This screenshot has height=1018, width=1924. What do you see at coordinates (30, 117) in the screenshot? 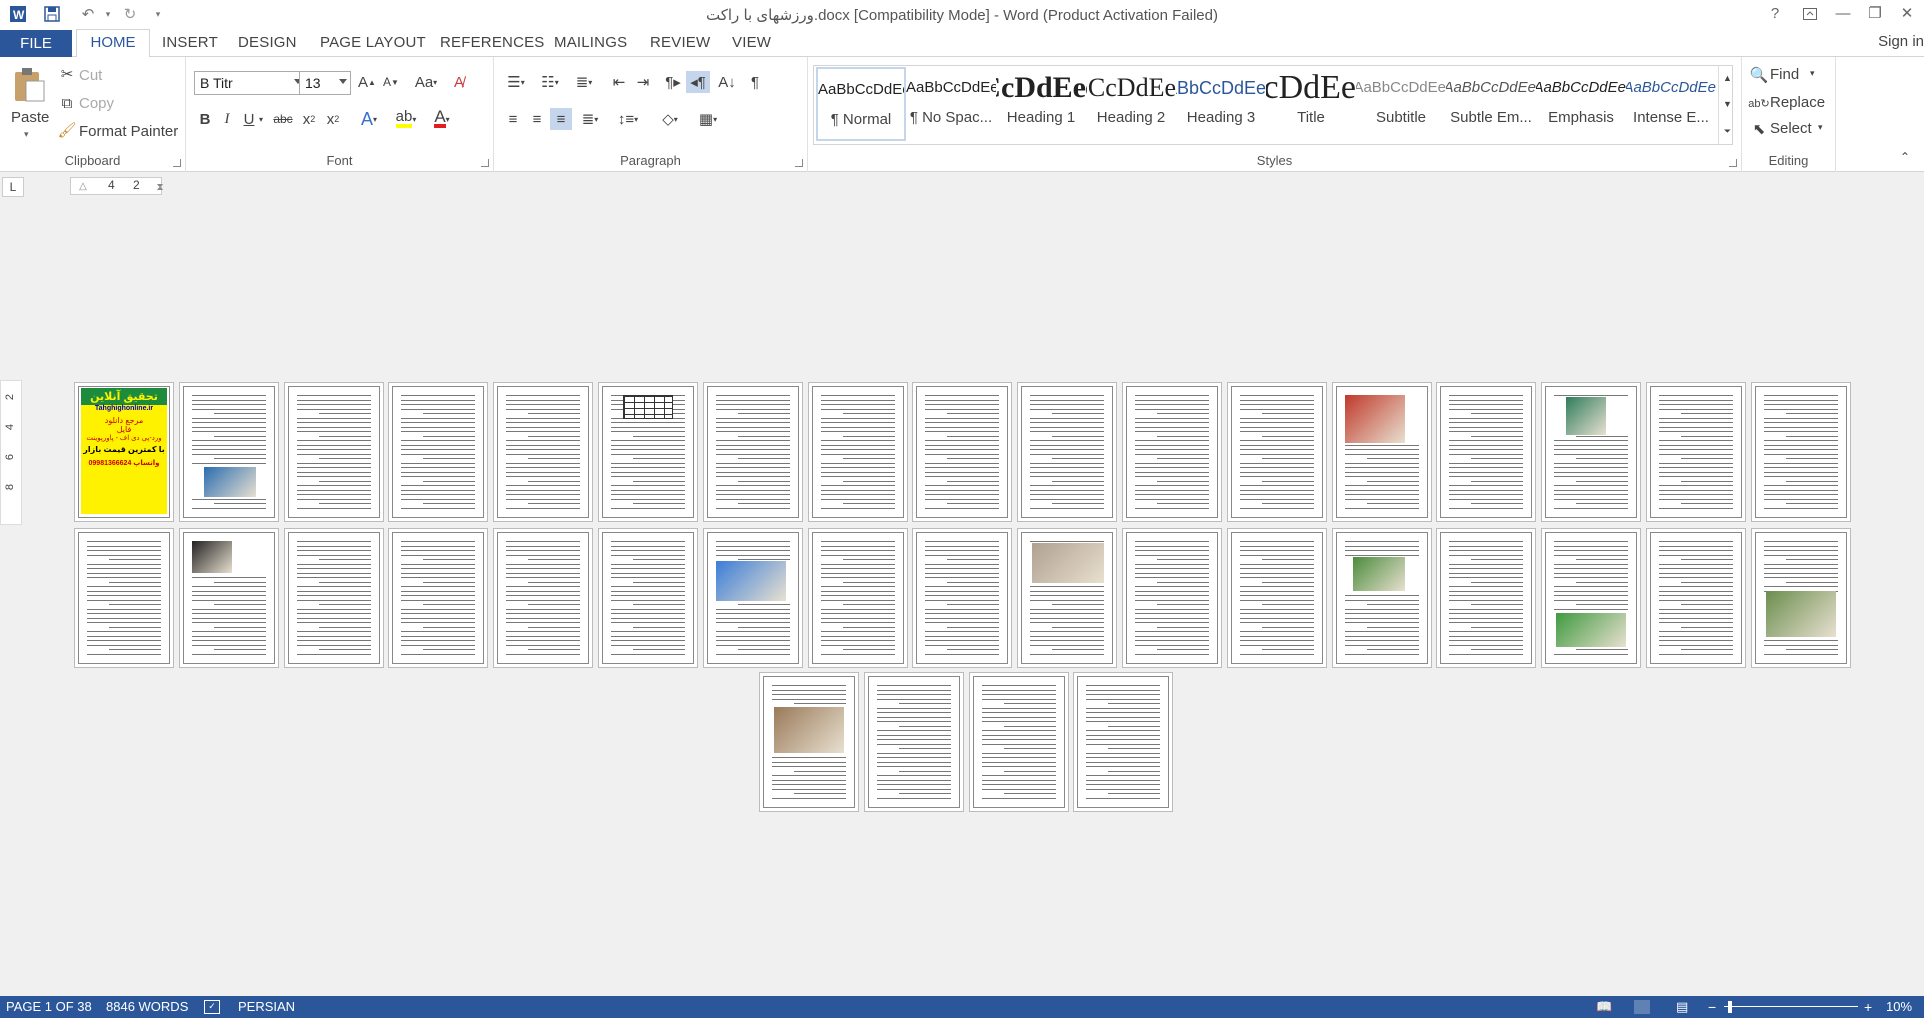
I see `paste-button: Paste` at bounding box center [30, 117].